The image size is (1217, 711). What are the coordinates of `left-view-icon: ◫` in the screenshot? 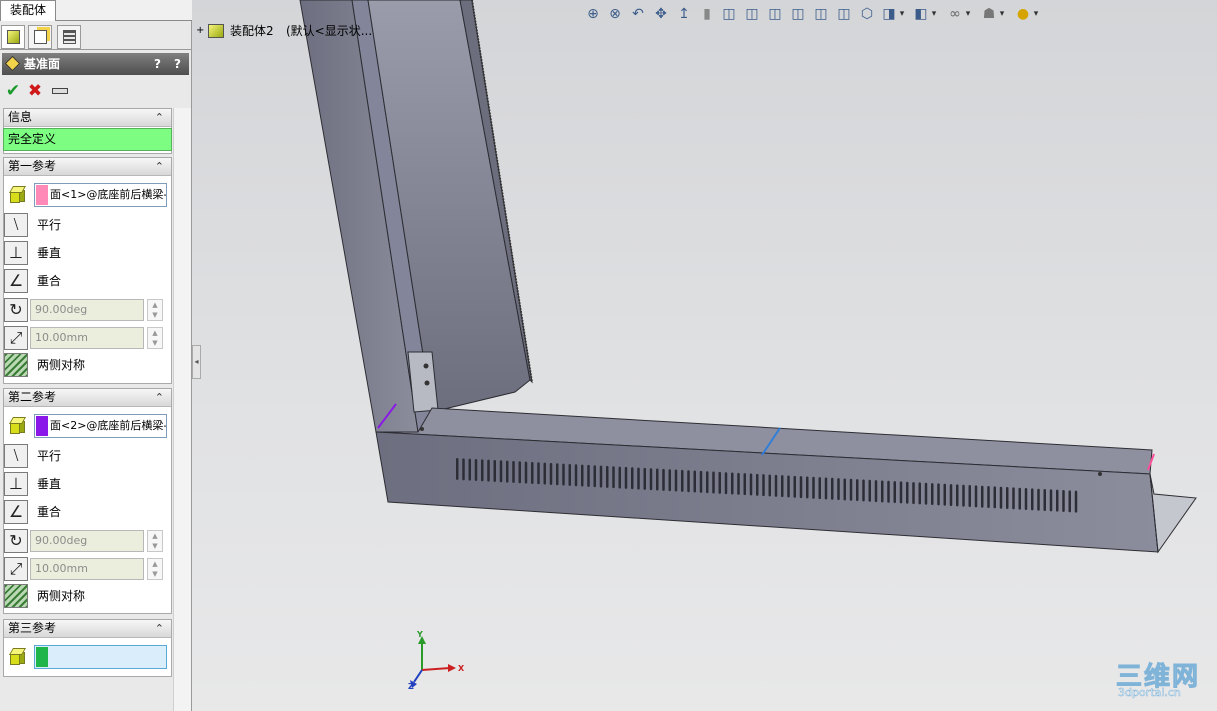 It's located at (775, 14).